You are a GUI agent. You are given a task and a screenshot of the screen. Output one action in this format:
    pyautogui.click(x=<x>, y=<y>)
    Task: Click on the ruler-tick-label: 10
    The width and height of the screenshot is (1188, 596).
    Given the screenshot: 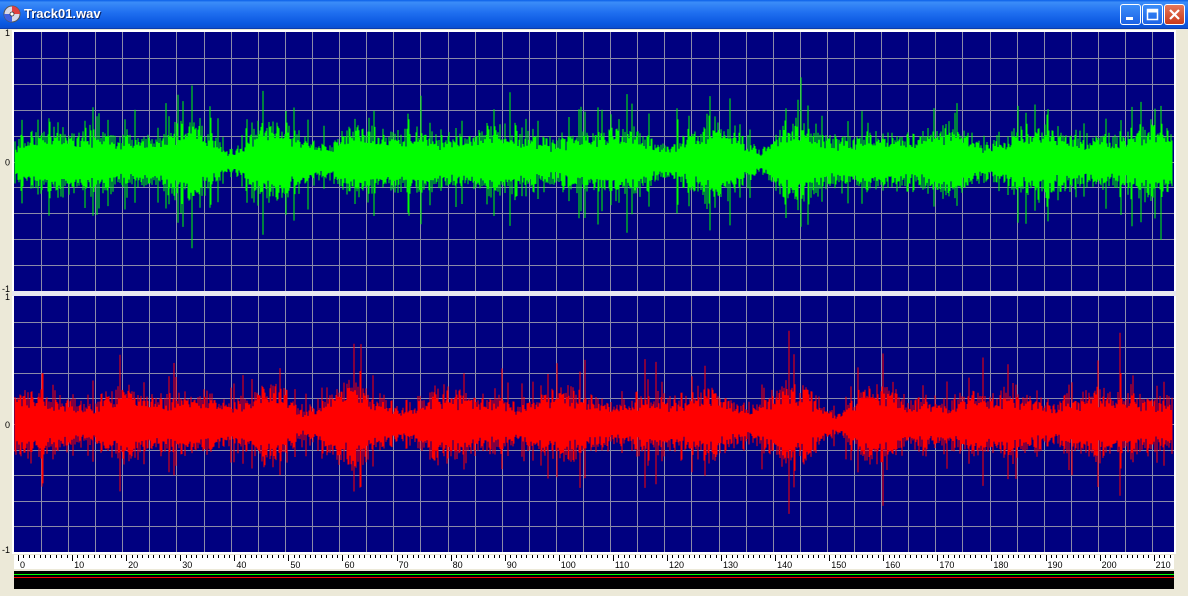 What is the action you would take?
    pyautogui.click(x=79, y=565)
    